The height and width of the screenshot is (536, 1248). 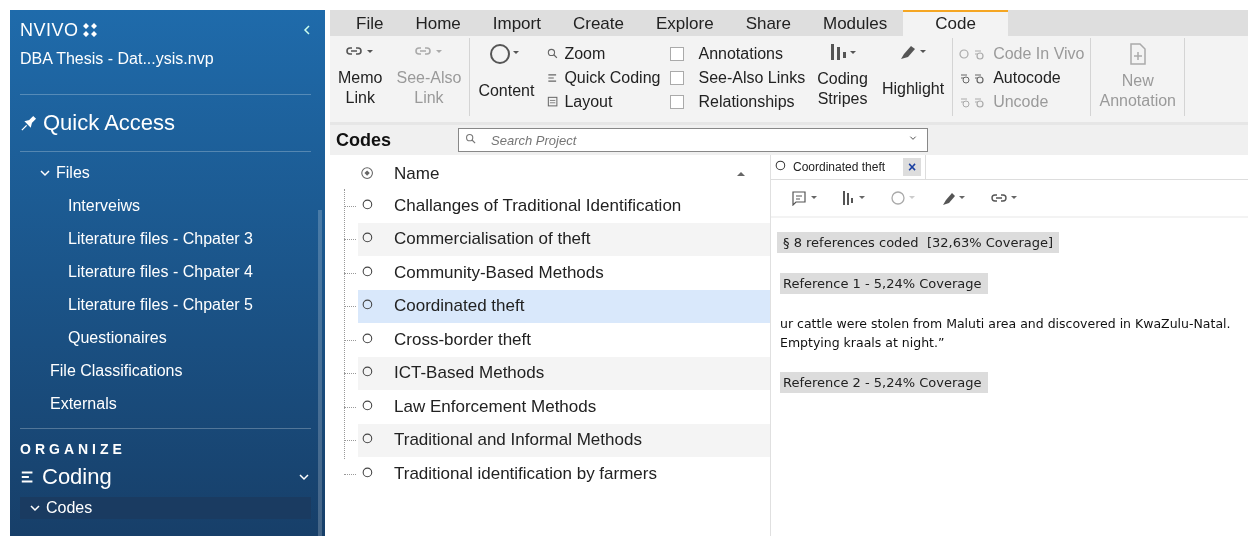 I want to click on ribbon-tab: Share, so click(x=768, y=23).